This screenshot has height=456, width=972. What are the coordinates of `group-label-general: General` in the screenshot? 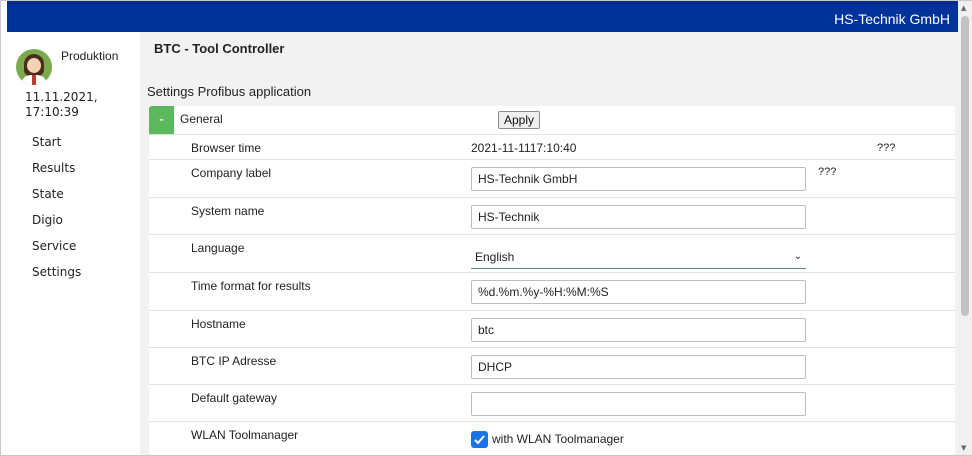 It's located at (201, 119).